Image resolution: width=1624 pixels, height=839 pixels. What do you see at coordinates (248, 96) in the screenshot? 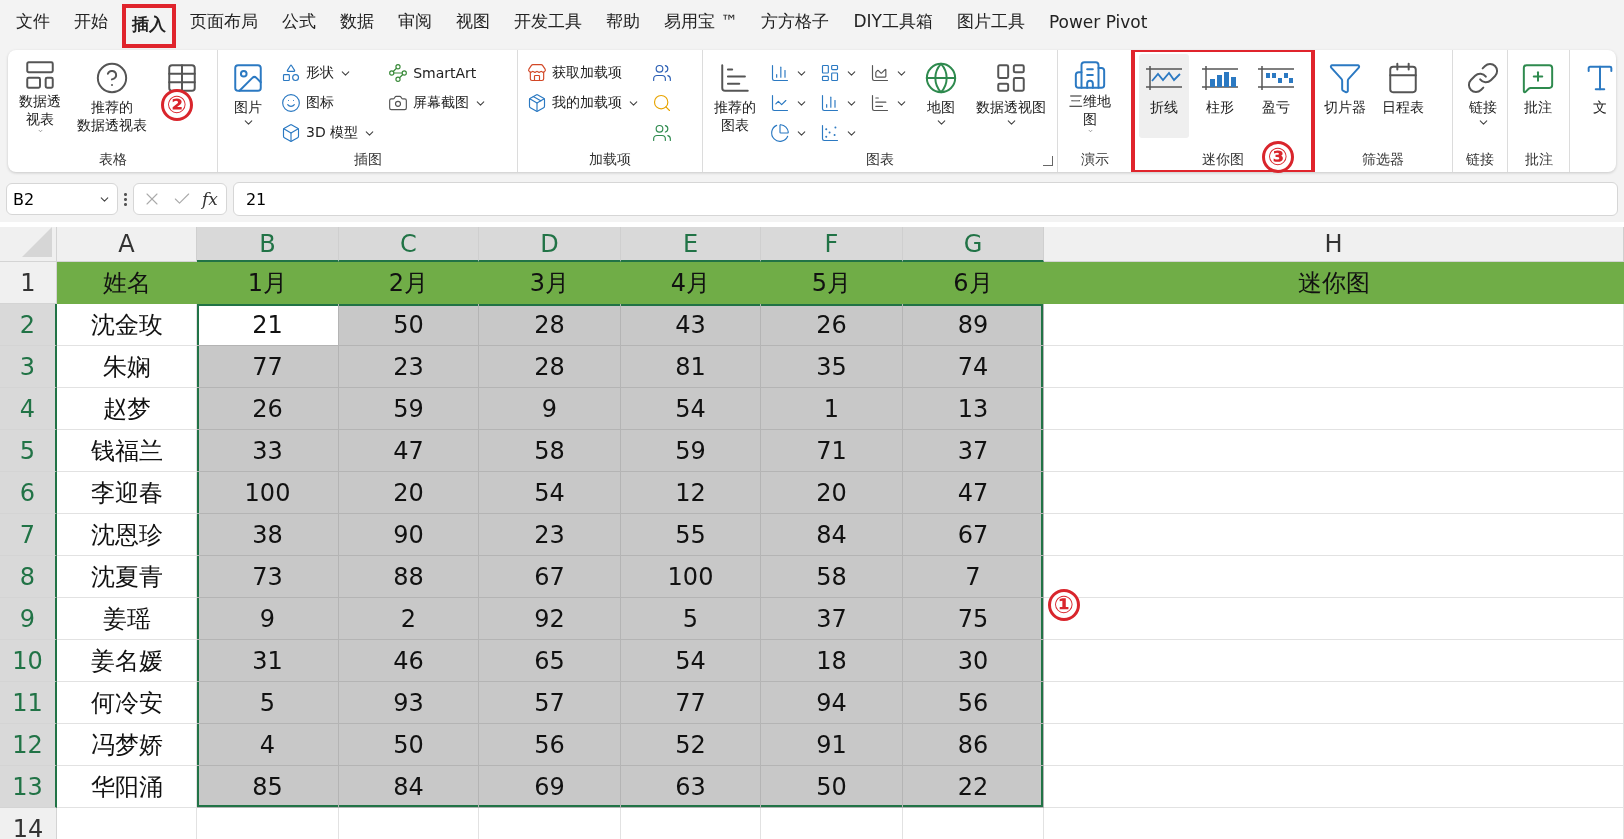
I see `ribbon-button: 图片` at bounding box center [248, 96].